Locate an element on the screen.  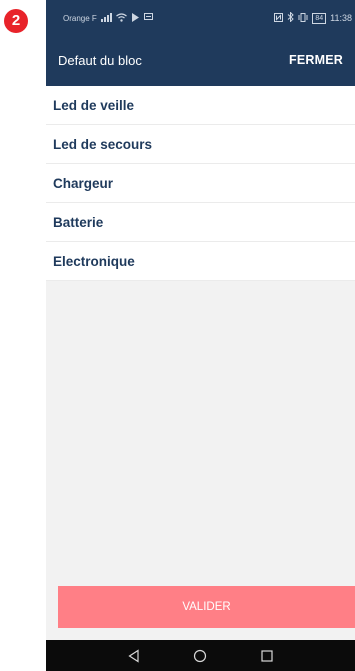
defect-item-chargeur: Chargeur is located at coordinates (200, 183).